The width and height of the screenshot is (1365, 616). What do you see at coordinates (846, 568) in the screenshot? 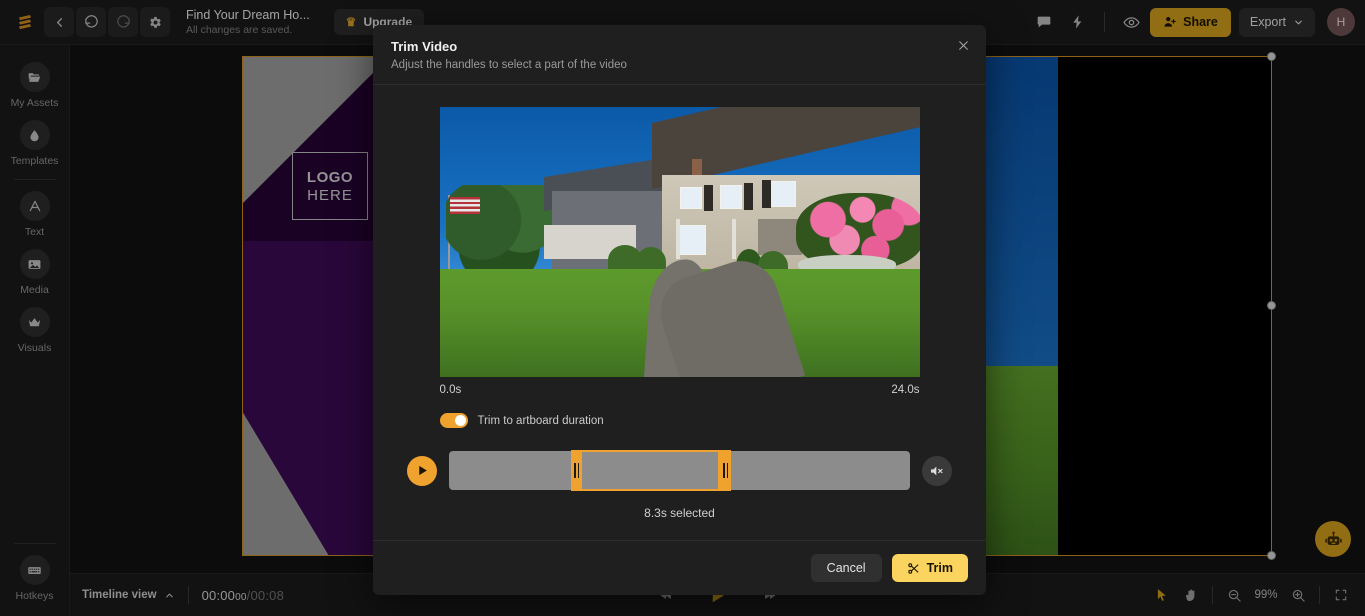
I see `cancel-button: Cancel` at bounding box center [846, 568].